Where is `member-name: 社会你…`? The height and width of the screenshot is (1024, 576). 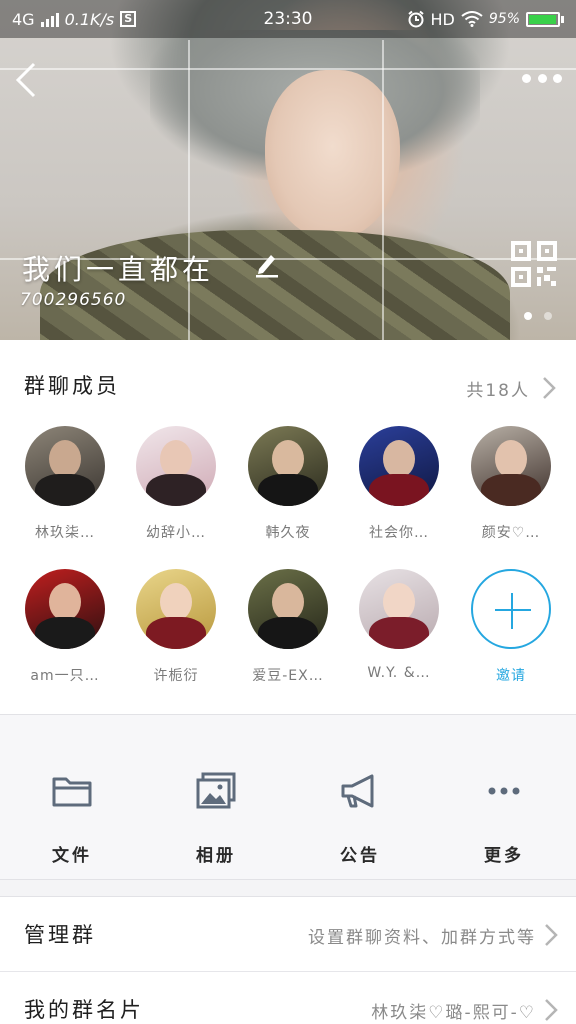
member-name: 社会你… is located at coordinates (399, 533).